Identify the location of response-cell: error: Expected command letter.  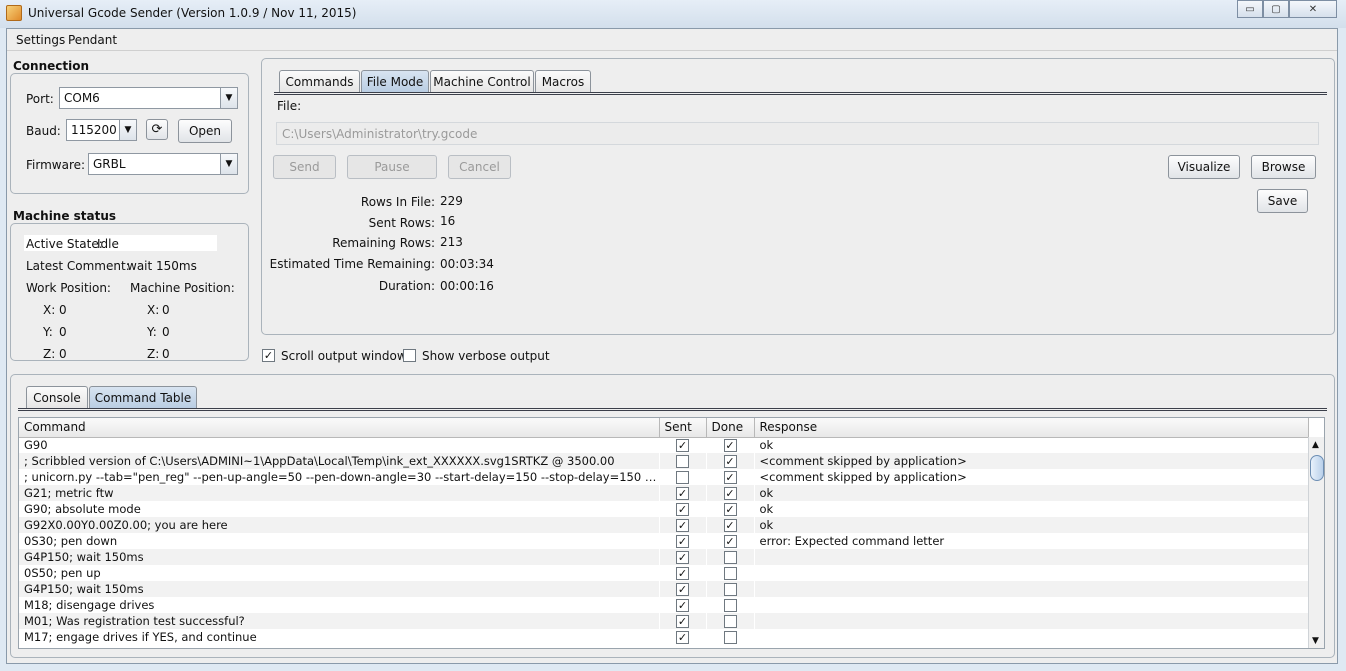
(1031, 541).